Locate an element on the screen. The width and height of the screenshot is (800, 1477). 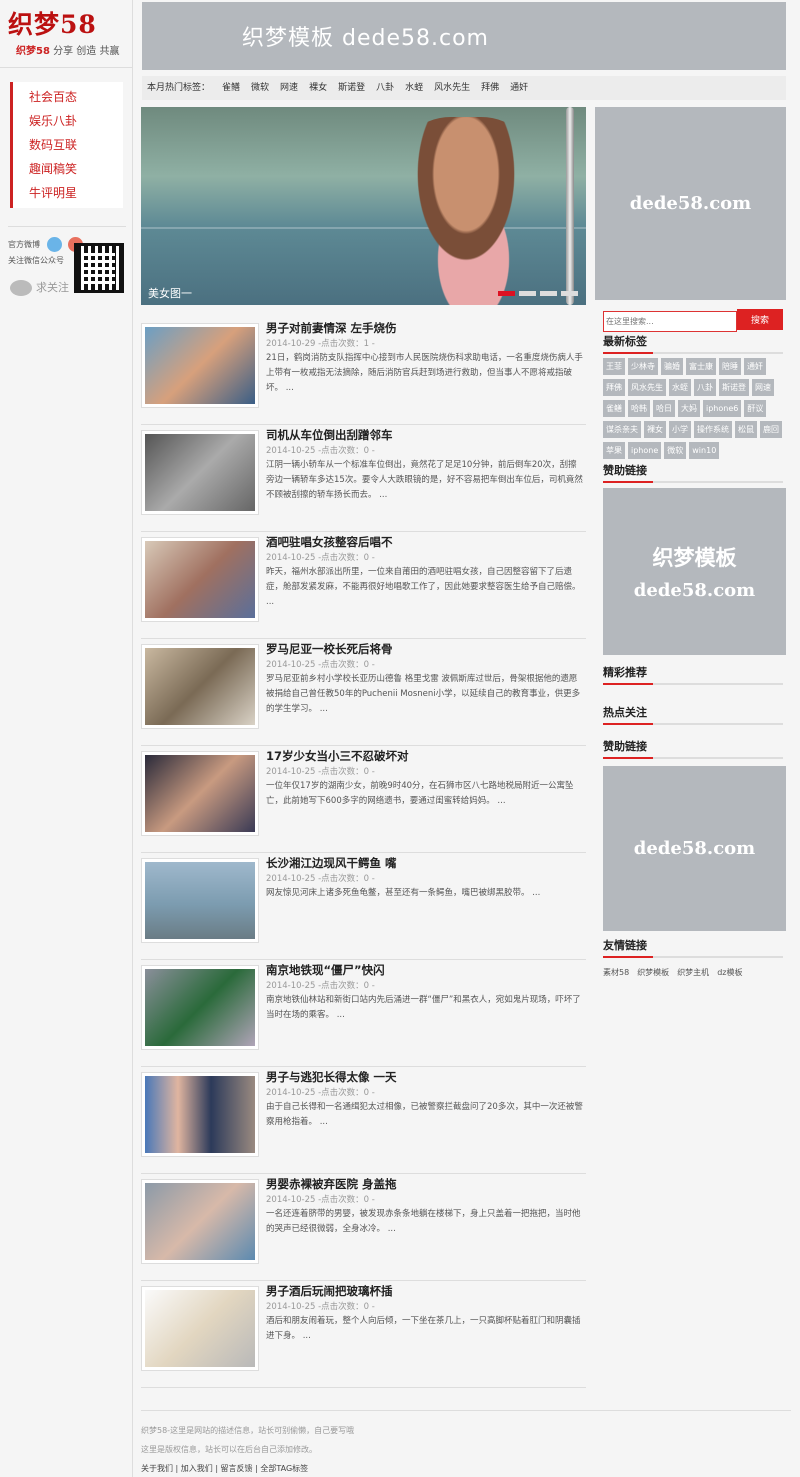
nav-item-entertainment: 娱乐八卦 is located at coordinates (68, 121).